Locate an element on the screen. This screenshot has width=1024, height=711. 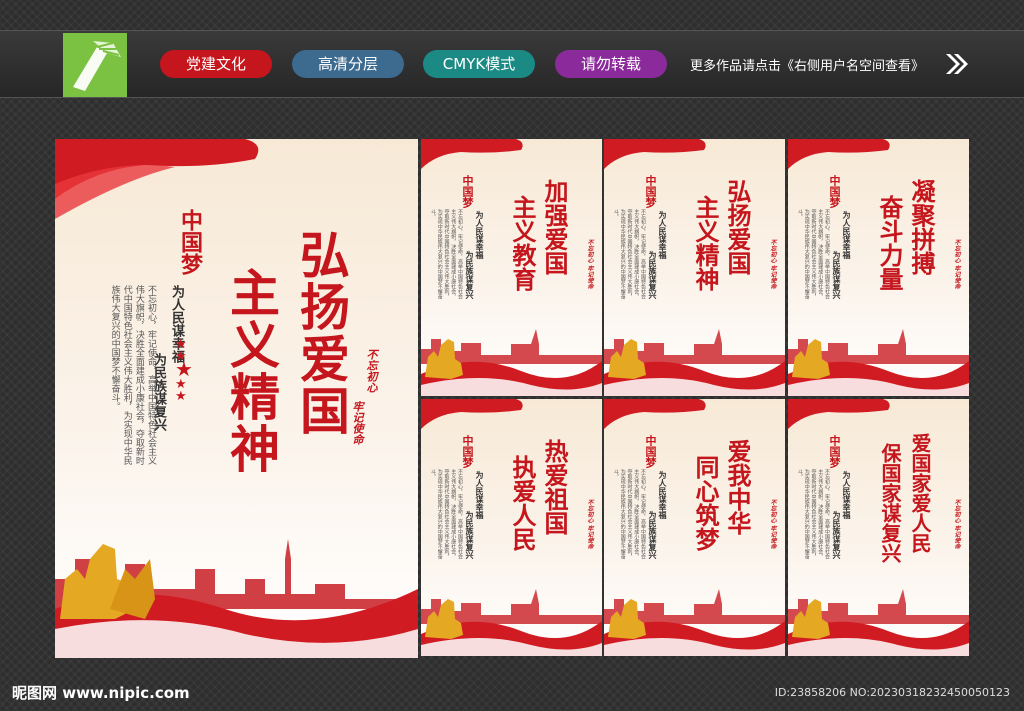
tag-party-culture: 党建文化 is located at coordinates (216, 64).